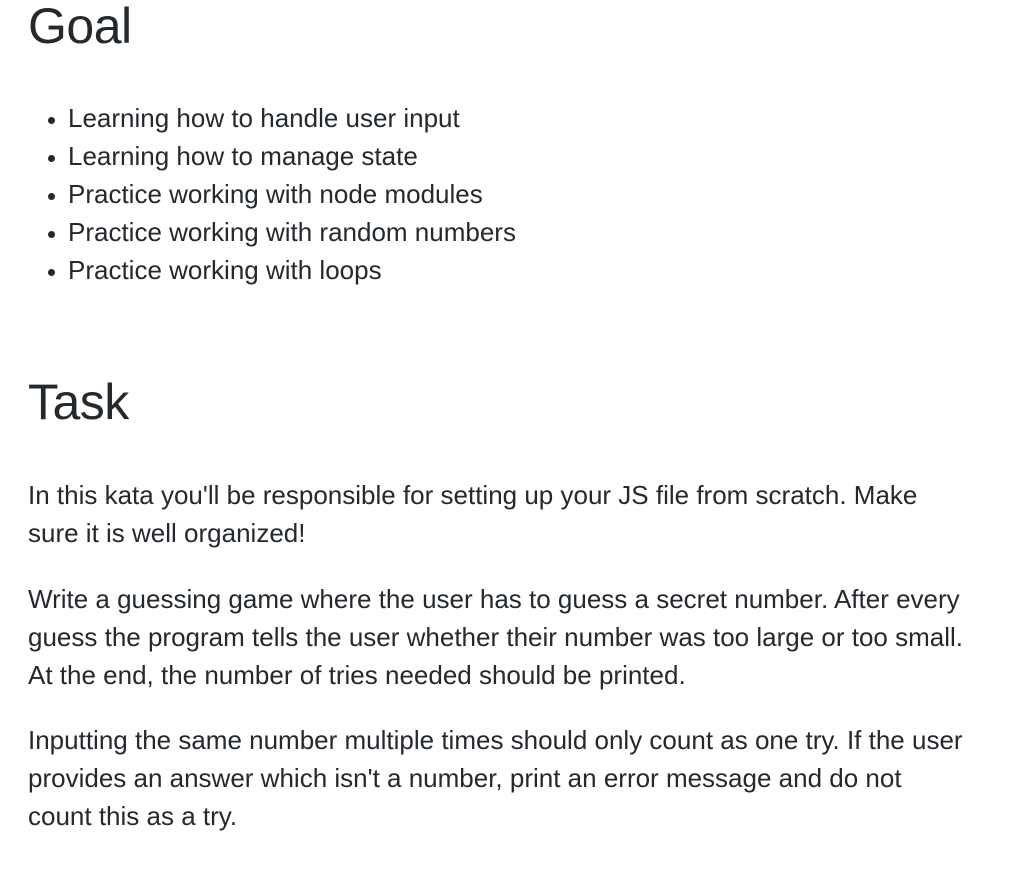  I want to click on list-item: Learning how to handle user input, so click(292, 118).